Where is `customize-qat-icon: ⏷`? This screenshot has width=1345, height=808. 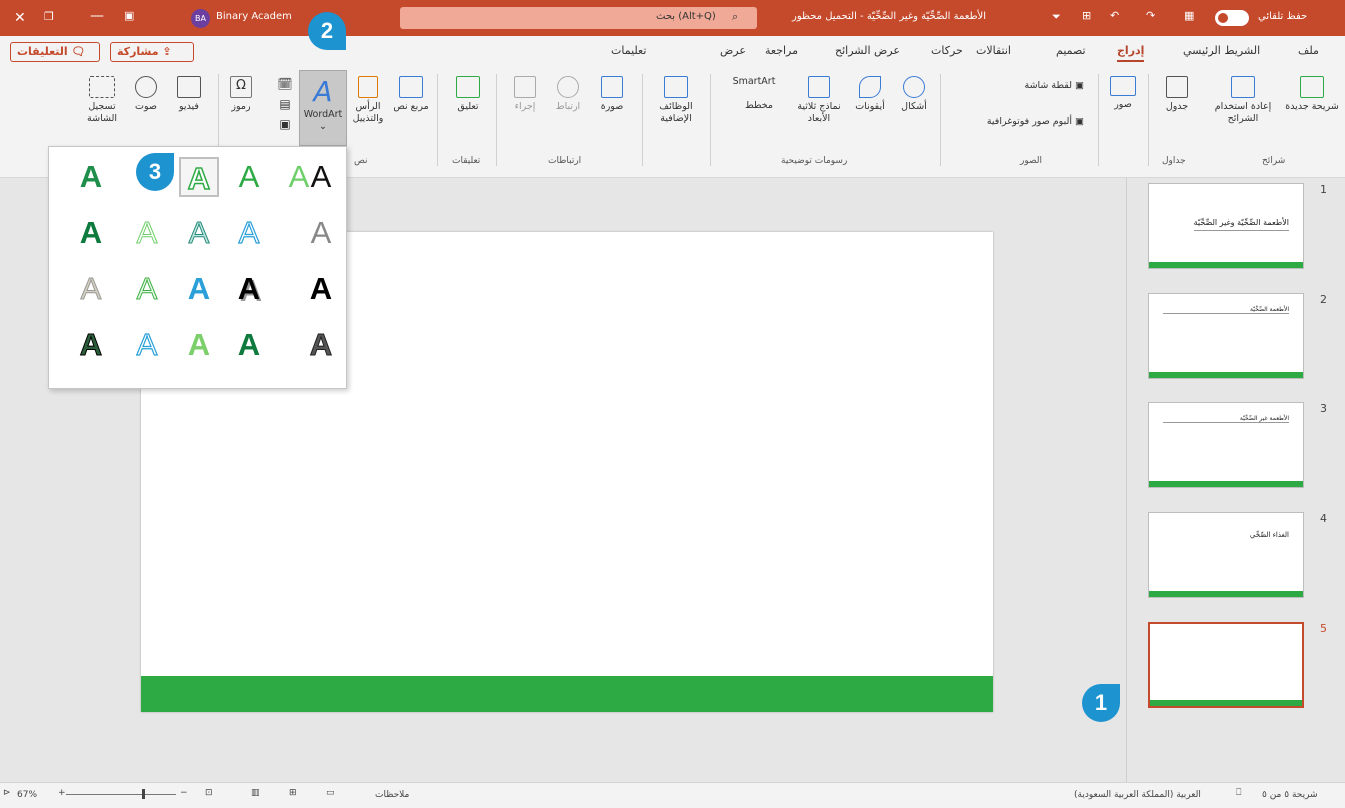 customize-qat-icon: ⏷ is located at coordinates (1056, 17).